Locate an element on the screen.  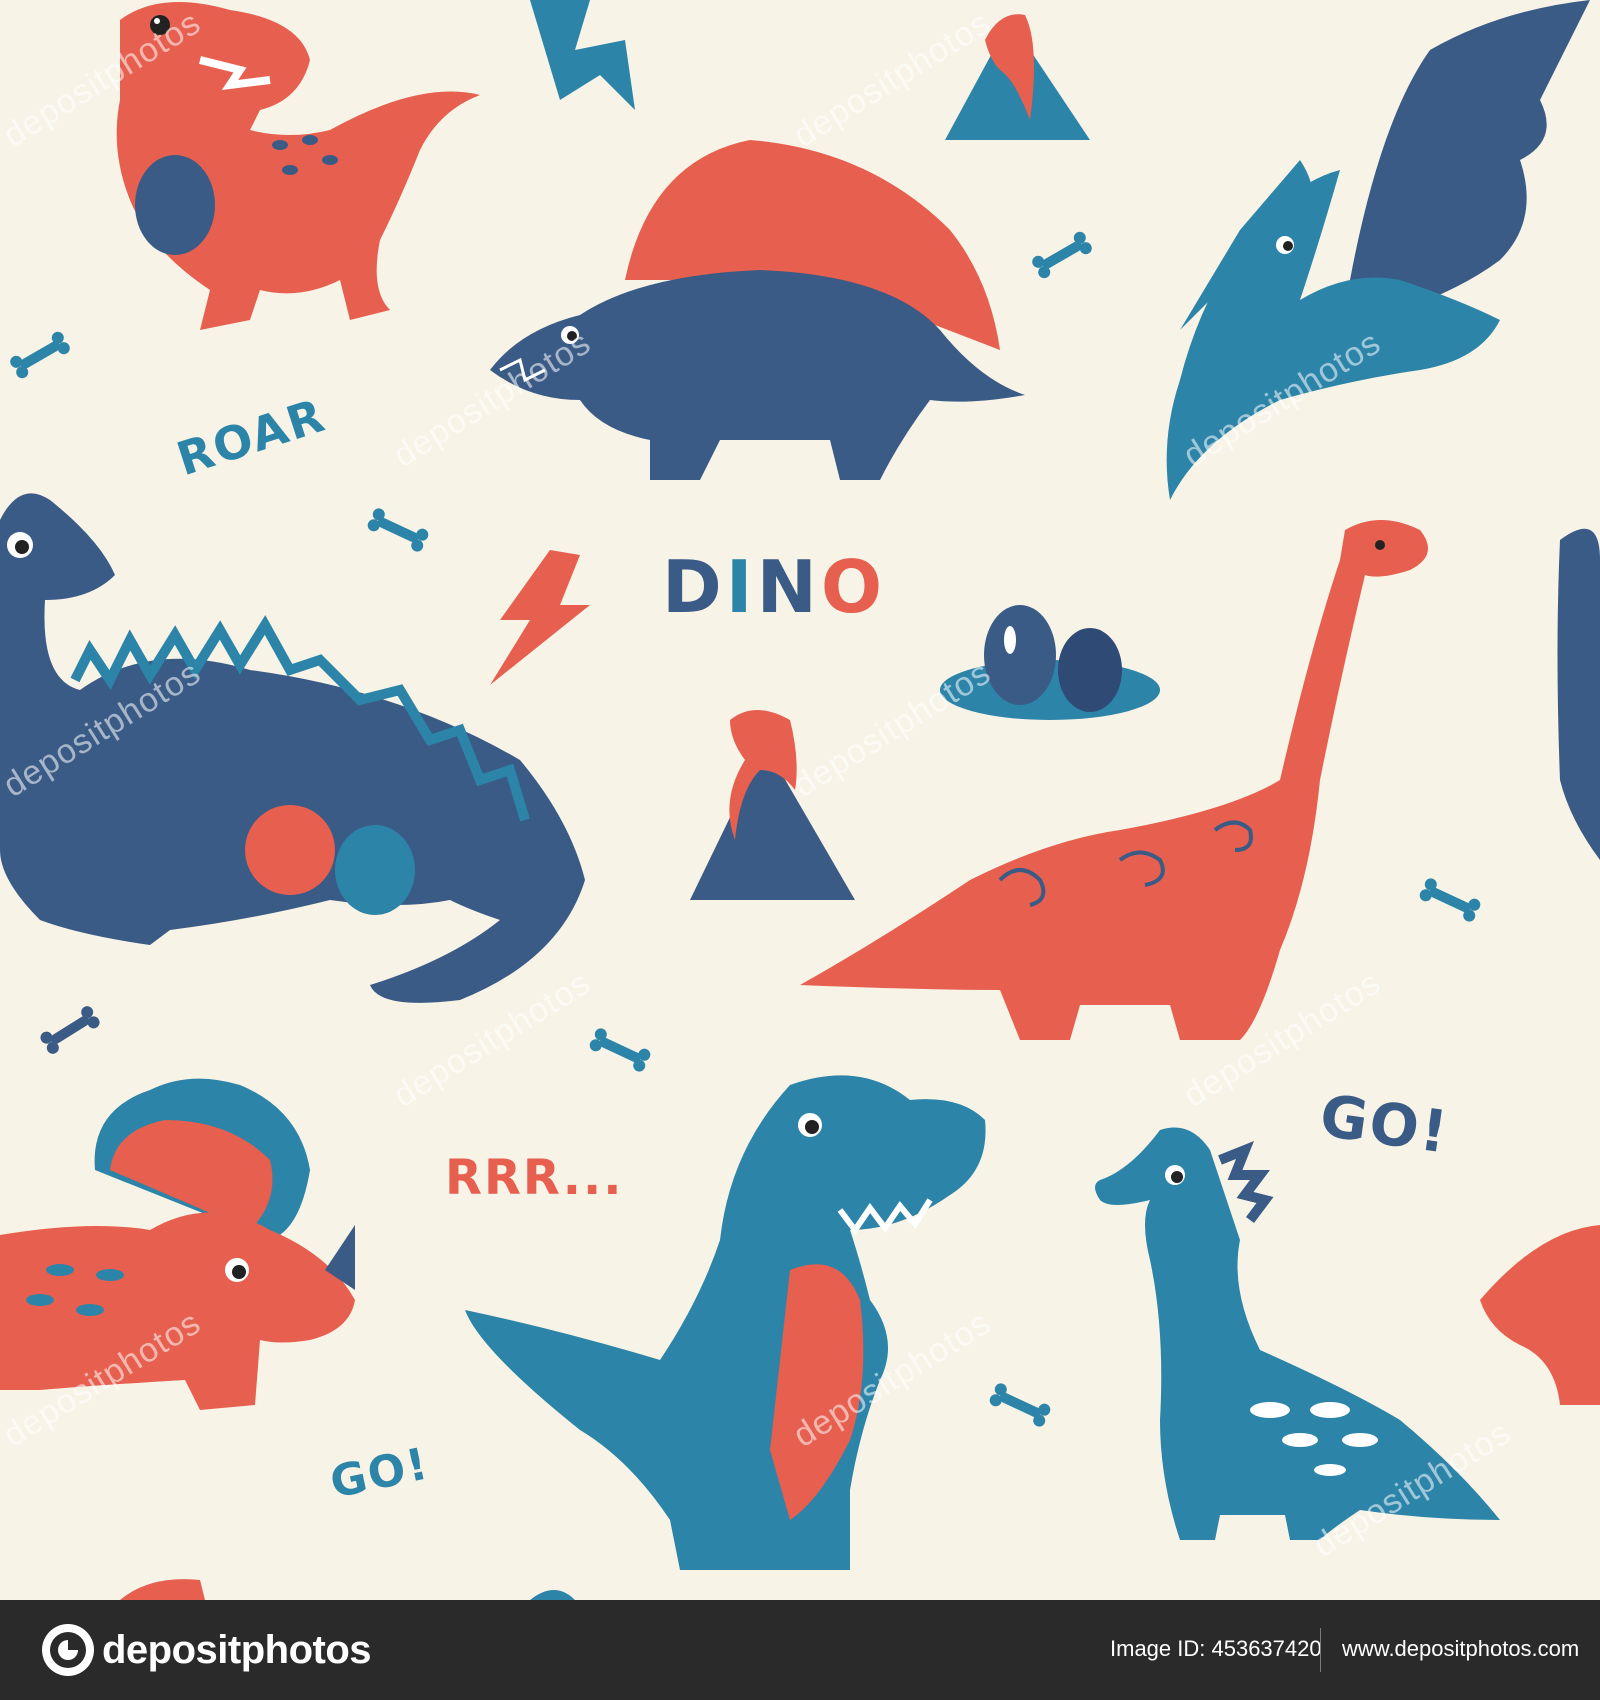
dino-word: DINO is located at coordinates (774, 587).